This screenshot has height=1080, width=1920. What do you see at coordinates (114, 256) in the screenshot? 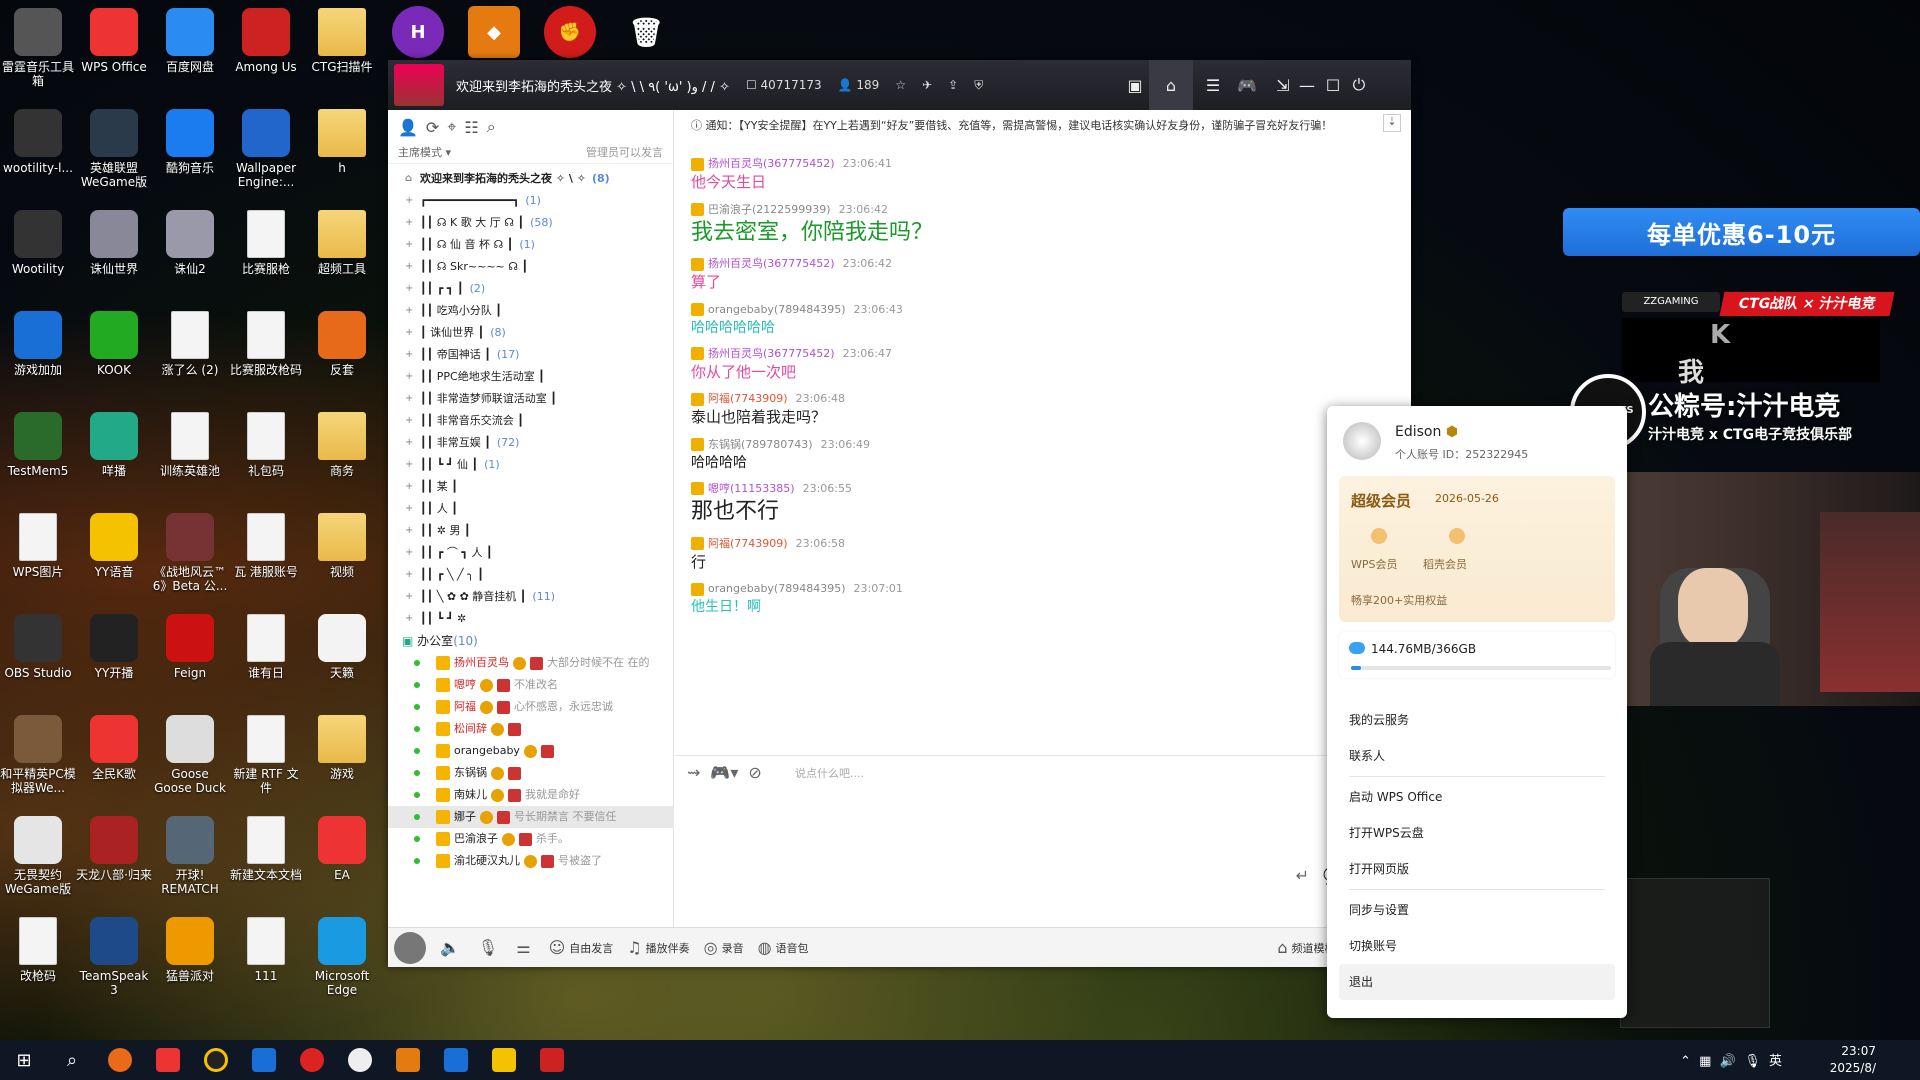
I see `desktop-icon: 诛仙世界` at bounding box center [114, 256].